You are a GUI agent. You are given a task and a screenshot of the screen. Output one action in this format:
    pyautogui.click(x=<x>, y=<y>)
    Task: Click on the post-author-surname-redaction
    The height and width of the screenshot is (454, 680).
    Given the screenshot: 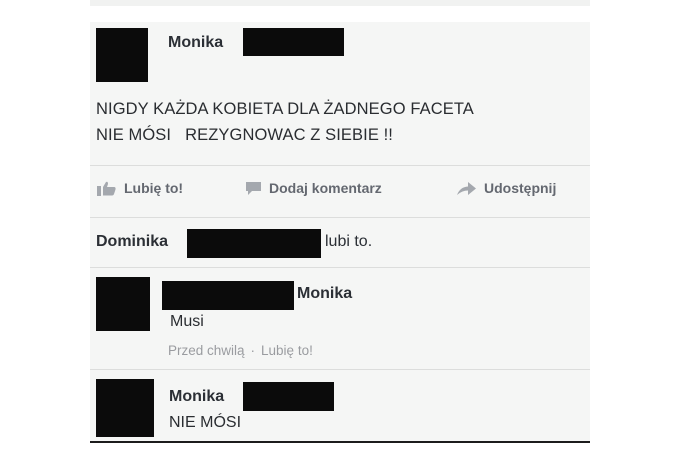 What is the action you would take?
    pyautogui.click(x=293, y=42)
    